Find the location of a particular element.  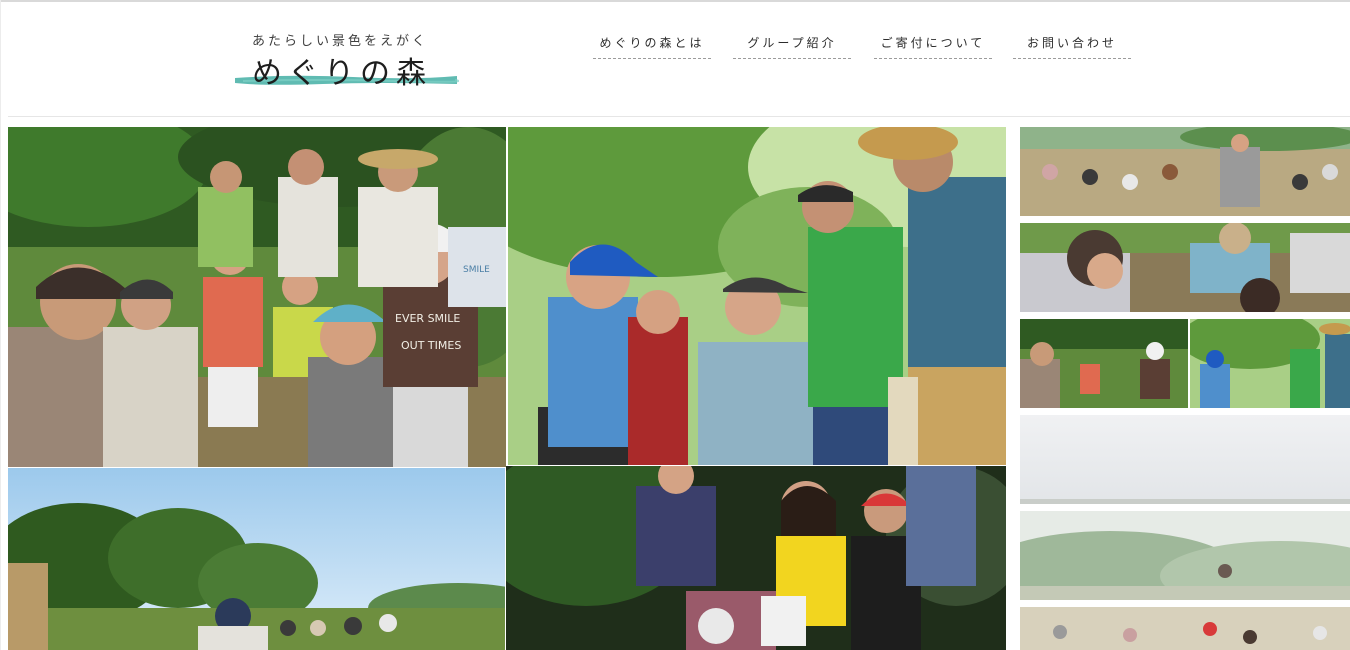

thumbnail-volunteers-field is located at coordinates (1185, 628).